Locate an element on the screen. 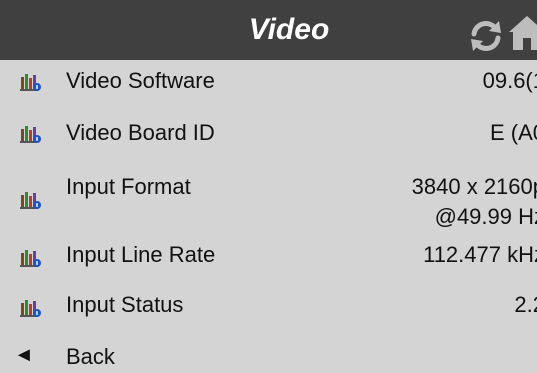 This screenshot has width=537, height=373. row-label: Video Software is located at coordinates (140, 80).